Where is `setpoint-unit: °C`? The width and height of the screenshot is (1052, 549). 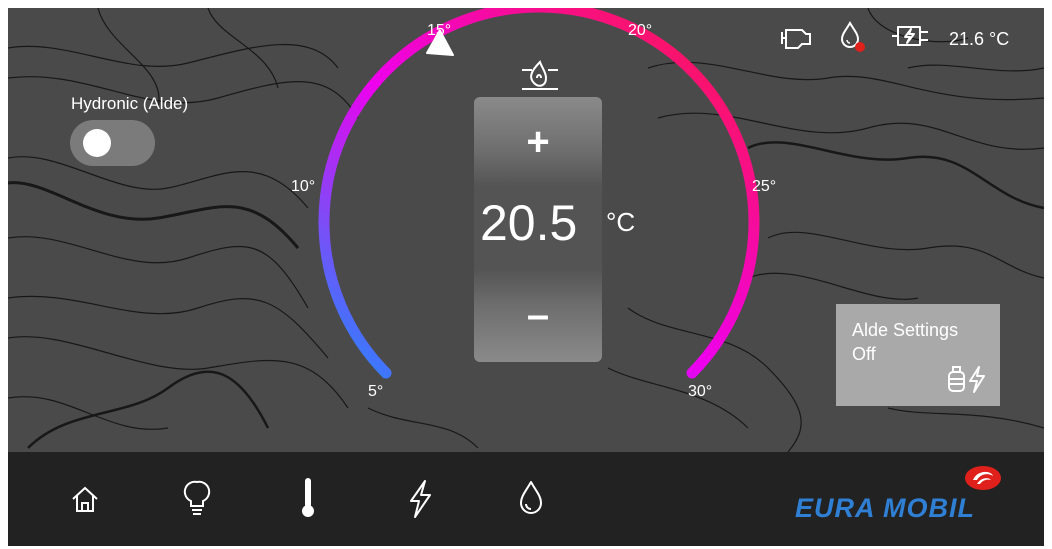
setpoint-unit: °C is located at coordinates (621, 222).